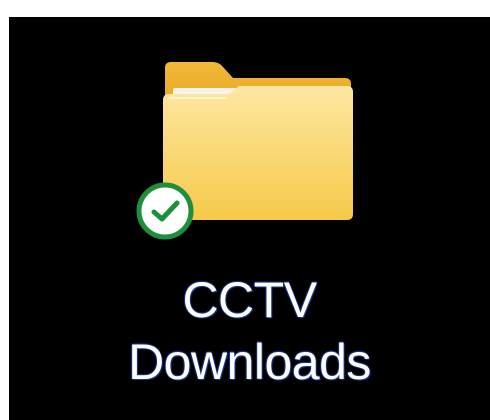 The height and width of the screenshot is (420, 490). I want to click on sync-check-icon, so click(165, 211).